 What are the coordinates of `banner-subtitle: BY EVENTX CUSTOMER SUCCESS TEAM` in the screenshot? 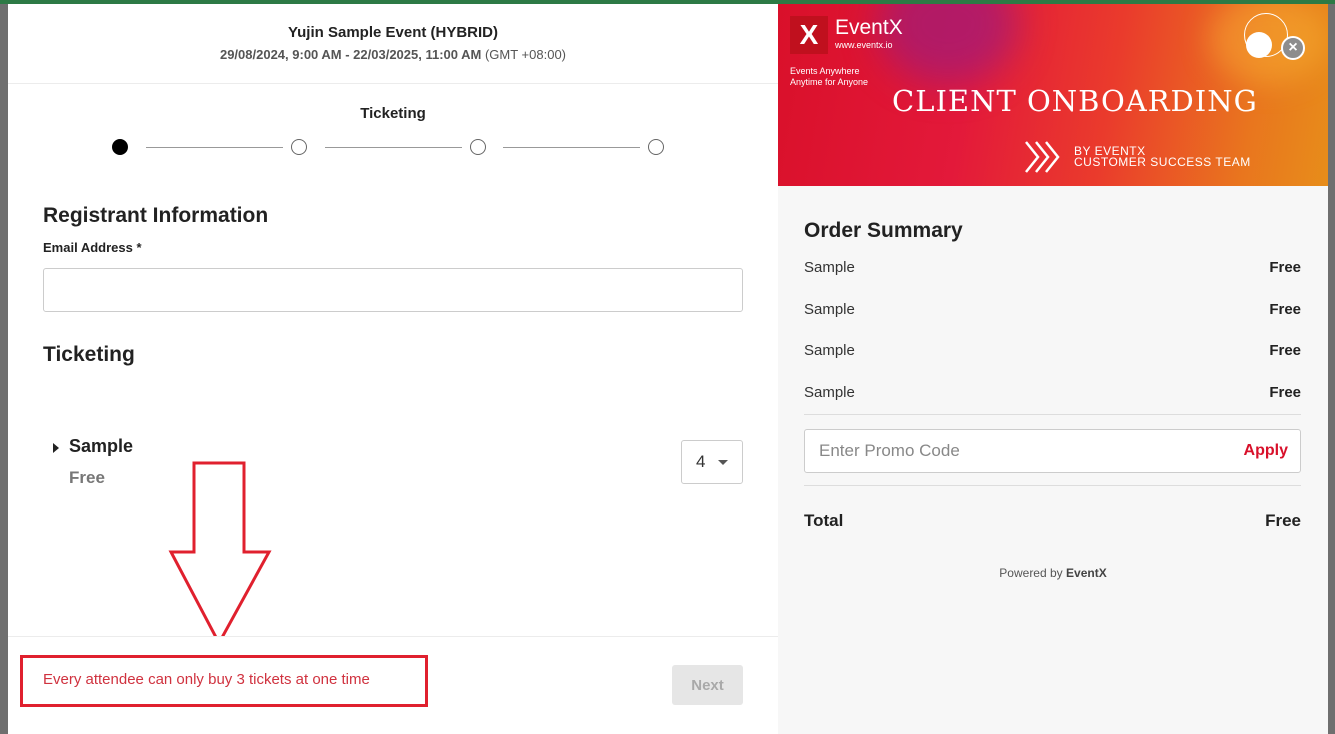 It's located at (1162, 157).